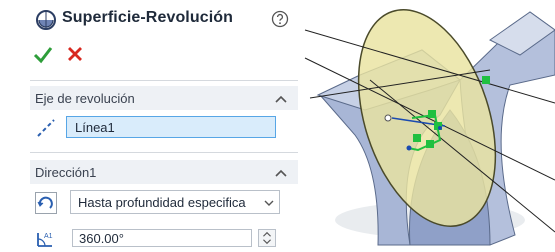 The height and width of the screenshot is (252, 555). What do you see at coordinates (46, 20) in the screenshot?
I see `revolved-surface-icon` at bounding box center [46, 20].